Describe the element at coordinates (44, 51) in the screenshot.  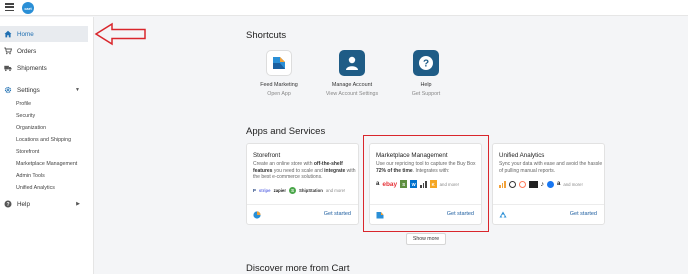
I see `sidebar-item-orders: Orders` at that location.